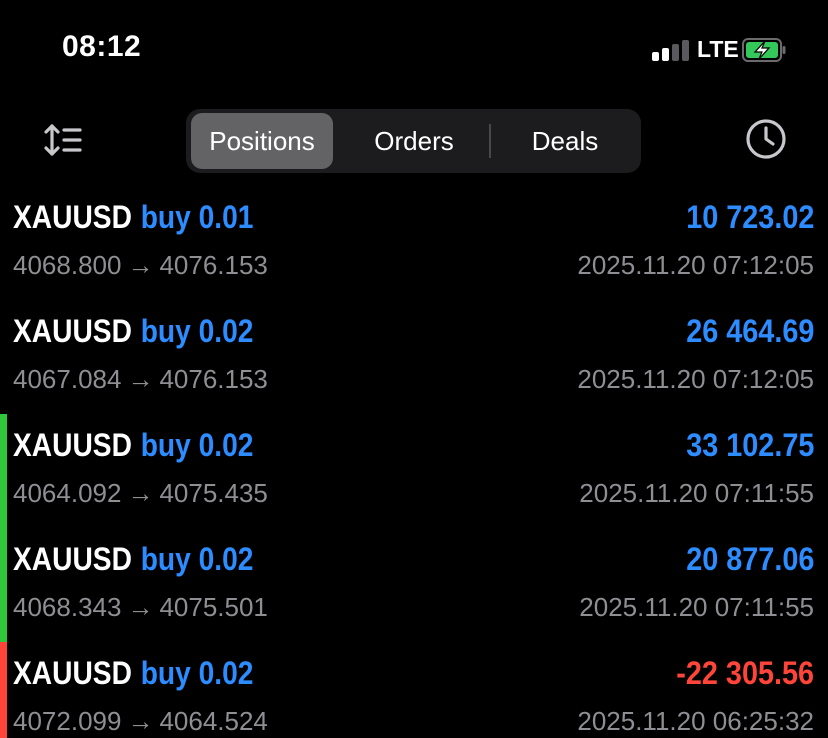  What do you see at coordinates (67, 493) in the screenshot?
I see `open-price: 4064.092` at bounding box center [67, 493].